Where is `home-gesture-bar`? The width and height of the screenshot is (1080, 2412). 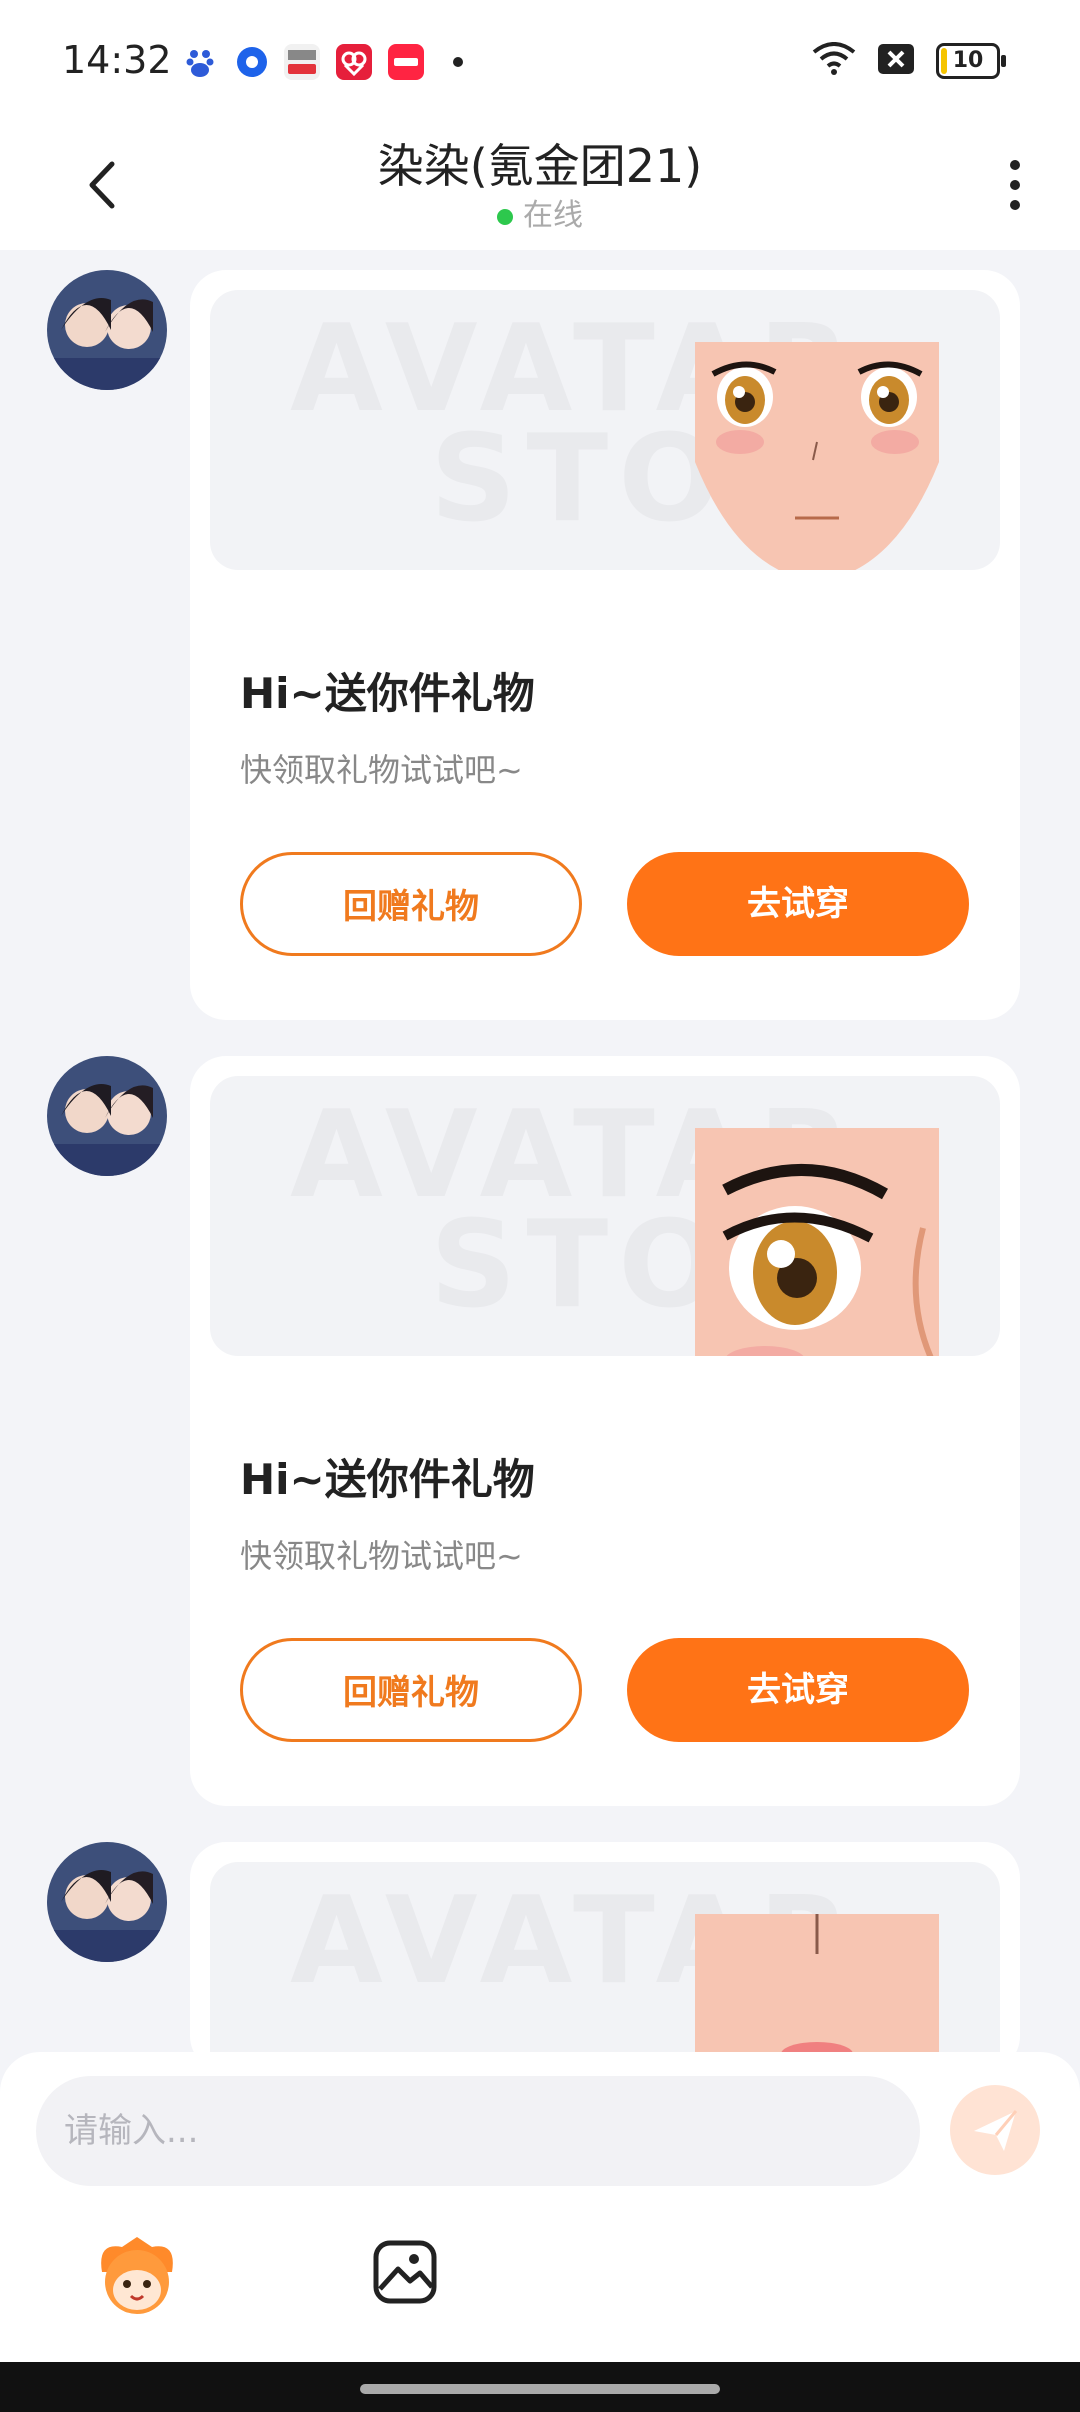 home-gesture-bar is located at coordinates (540, 2389).